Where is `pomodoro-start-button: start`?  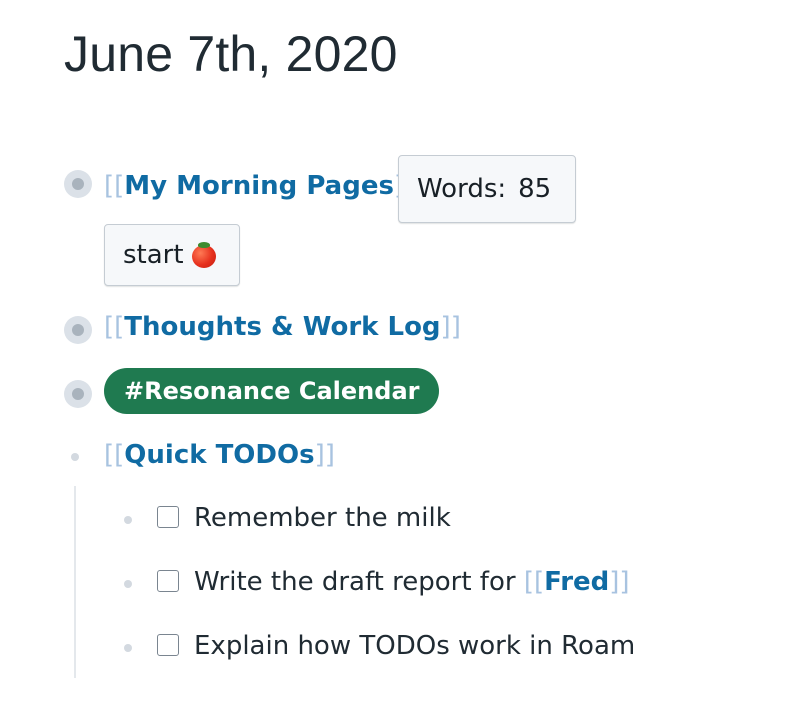 pomodoro-start-button: start is located at coordinates (172, 255).